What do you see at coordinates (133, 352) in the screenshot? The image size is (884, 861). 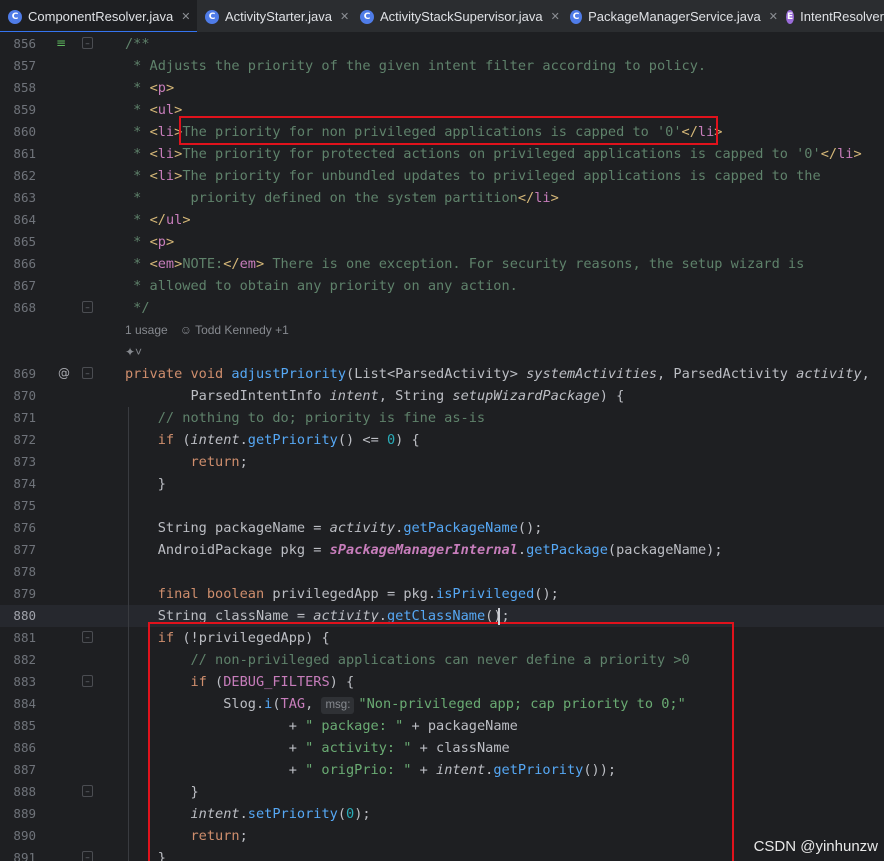 I see `ai-actions-icon: ✦˅` at bounding box center [133, 352].